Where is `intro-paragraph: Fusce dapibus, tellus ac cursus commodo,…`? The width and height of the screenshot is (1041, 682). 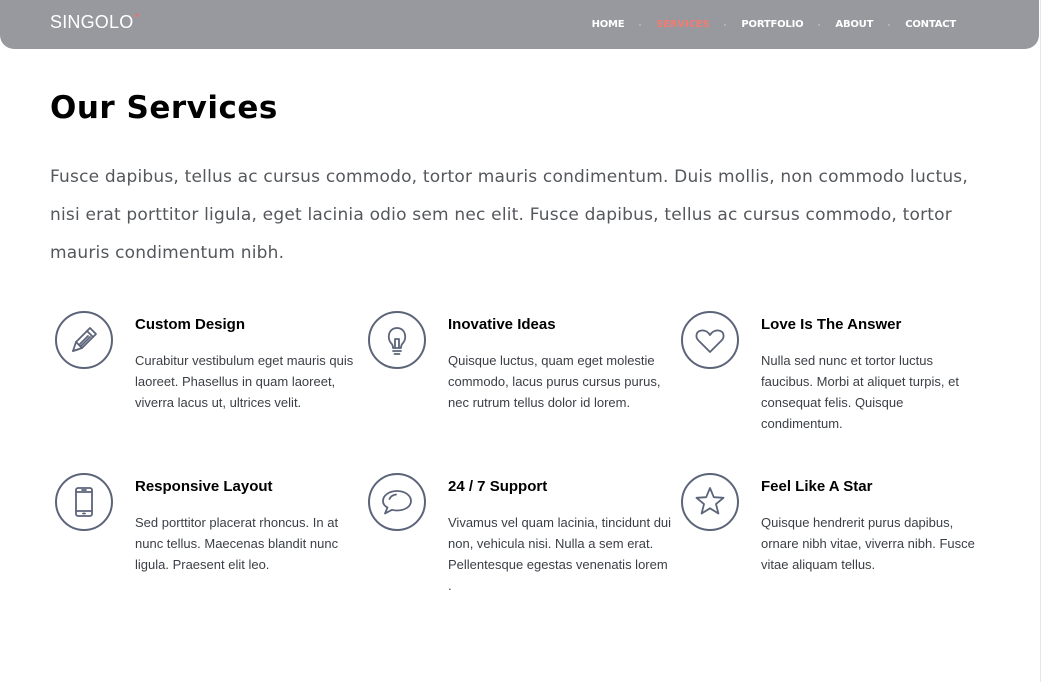
intro-paragraph: Fusce dapibus, tellus ac cursus commodo,… is located at coordinates (509, 215).